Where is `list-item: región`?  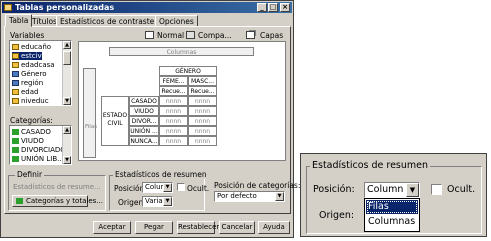 list-item: región is located at coordinates (27, 83).